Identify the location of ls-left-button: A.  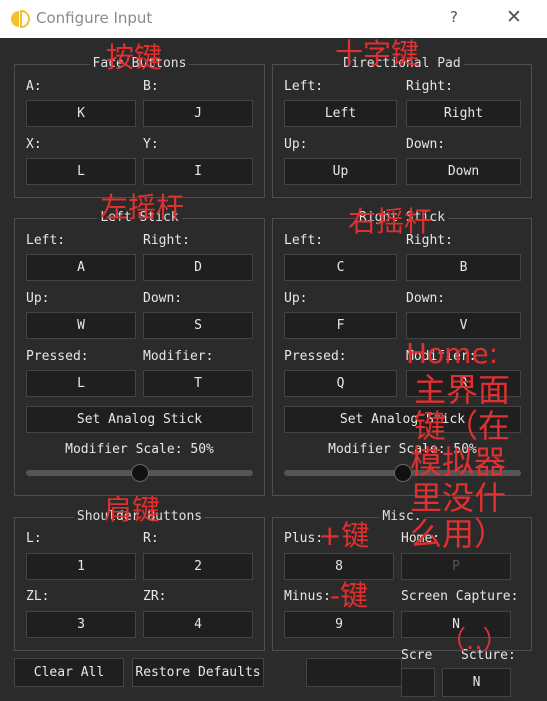
(81, 267).